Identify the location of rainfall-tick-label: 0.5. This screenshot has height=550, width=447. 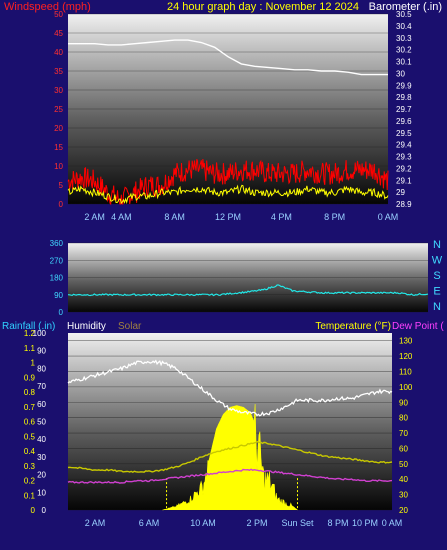
(30, 436).